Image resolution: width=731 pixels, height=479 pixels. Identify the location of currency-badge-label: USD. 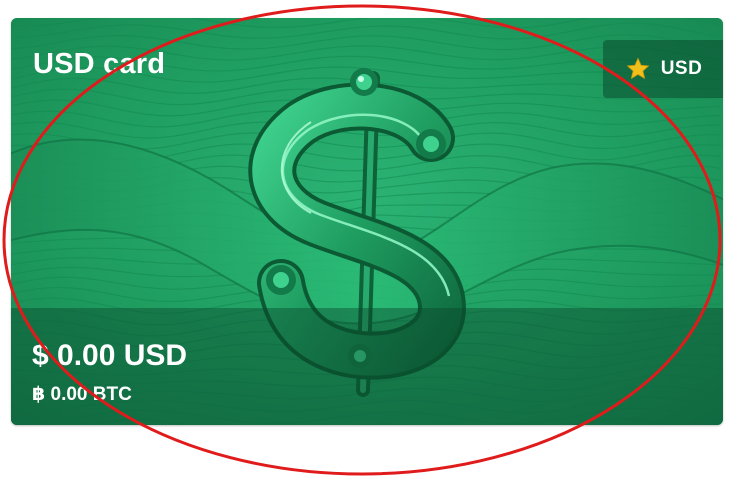
(681, 68).